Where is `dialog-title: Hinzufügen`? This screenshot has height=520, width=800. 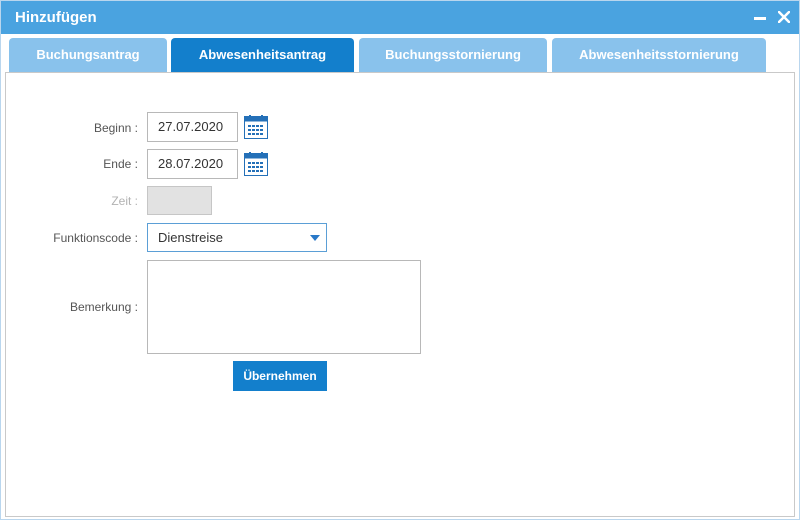
dialog-title: Hinzufügen is located at coordinates (56, 17).